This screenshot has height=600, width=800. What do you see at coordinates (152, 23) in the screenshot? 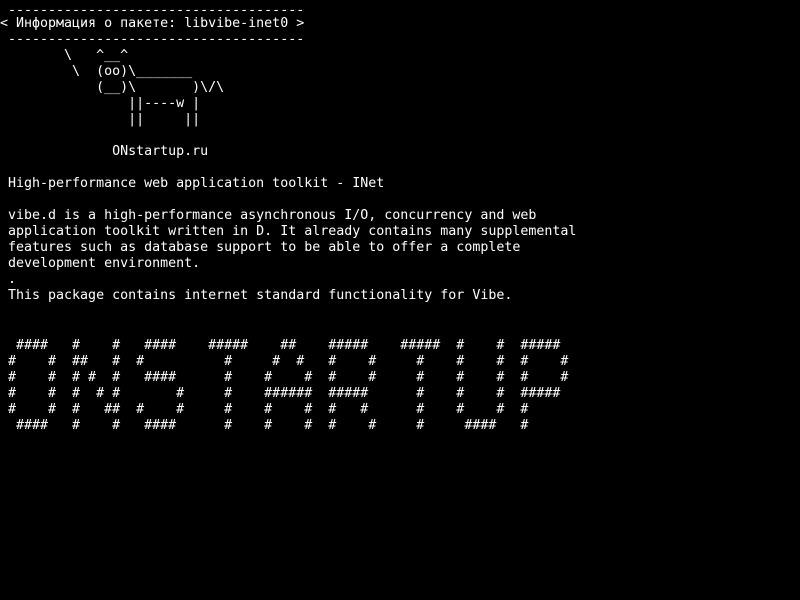
I see `bubble-title: < Информация о пакете: libvibe-inet0 >` at bounding box center [152, 23].